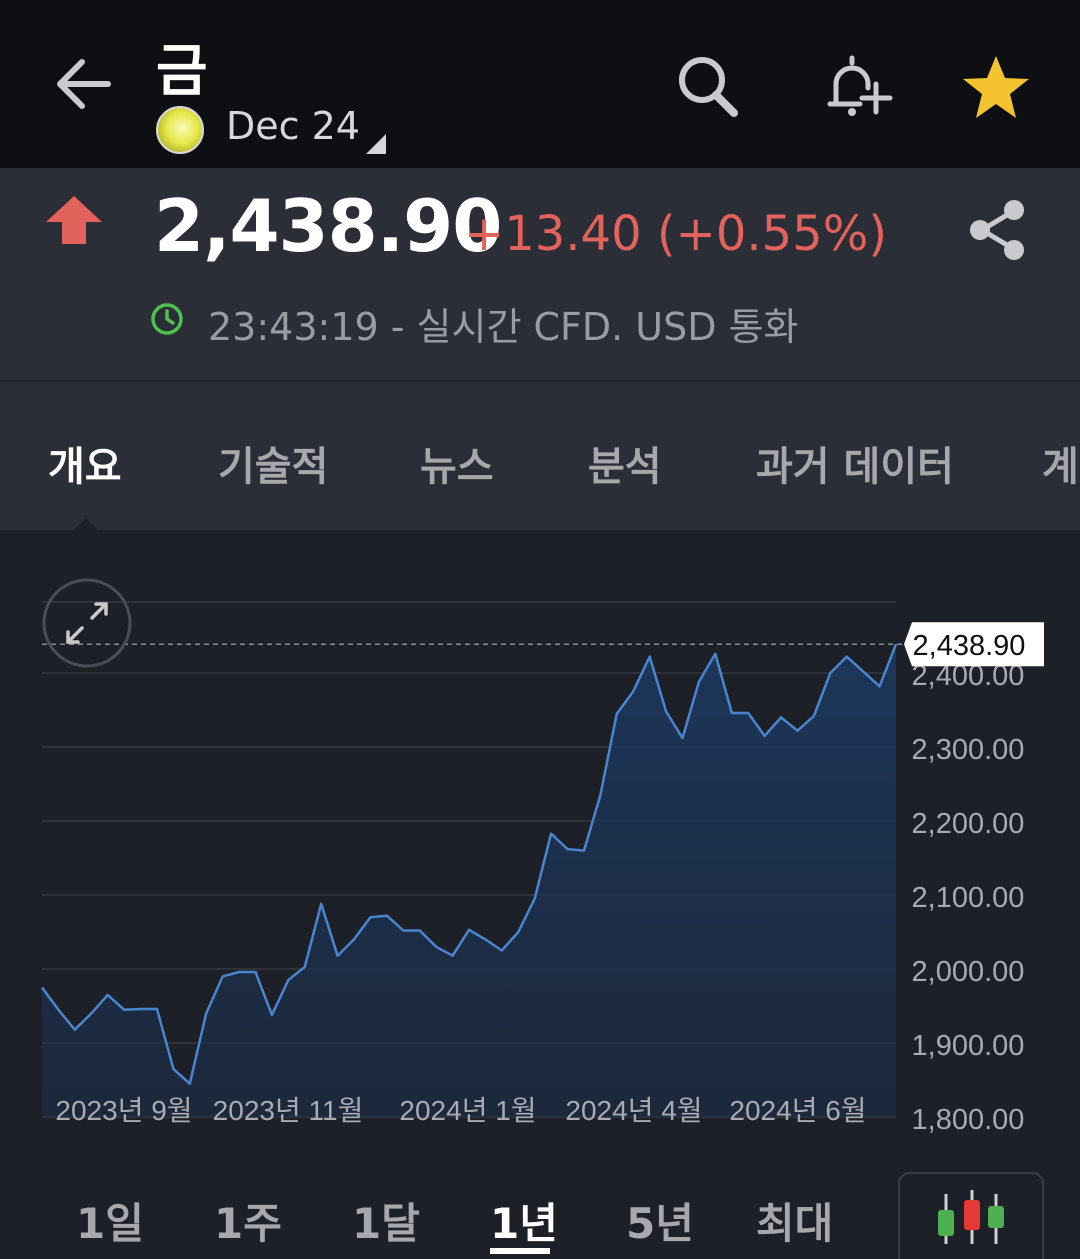  I want to click on dropdown-corner-icon, so click(376, 144).